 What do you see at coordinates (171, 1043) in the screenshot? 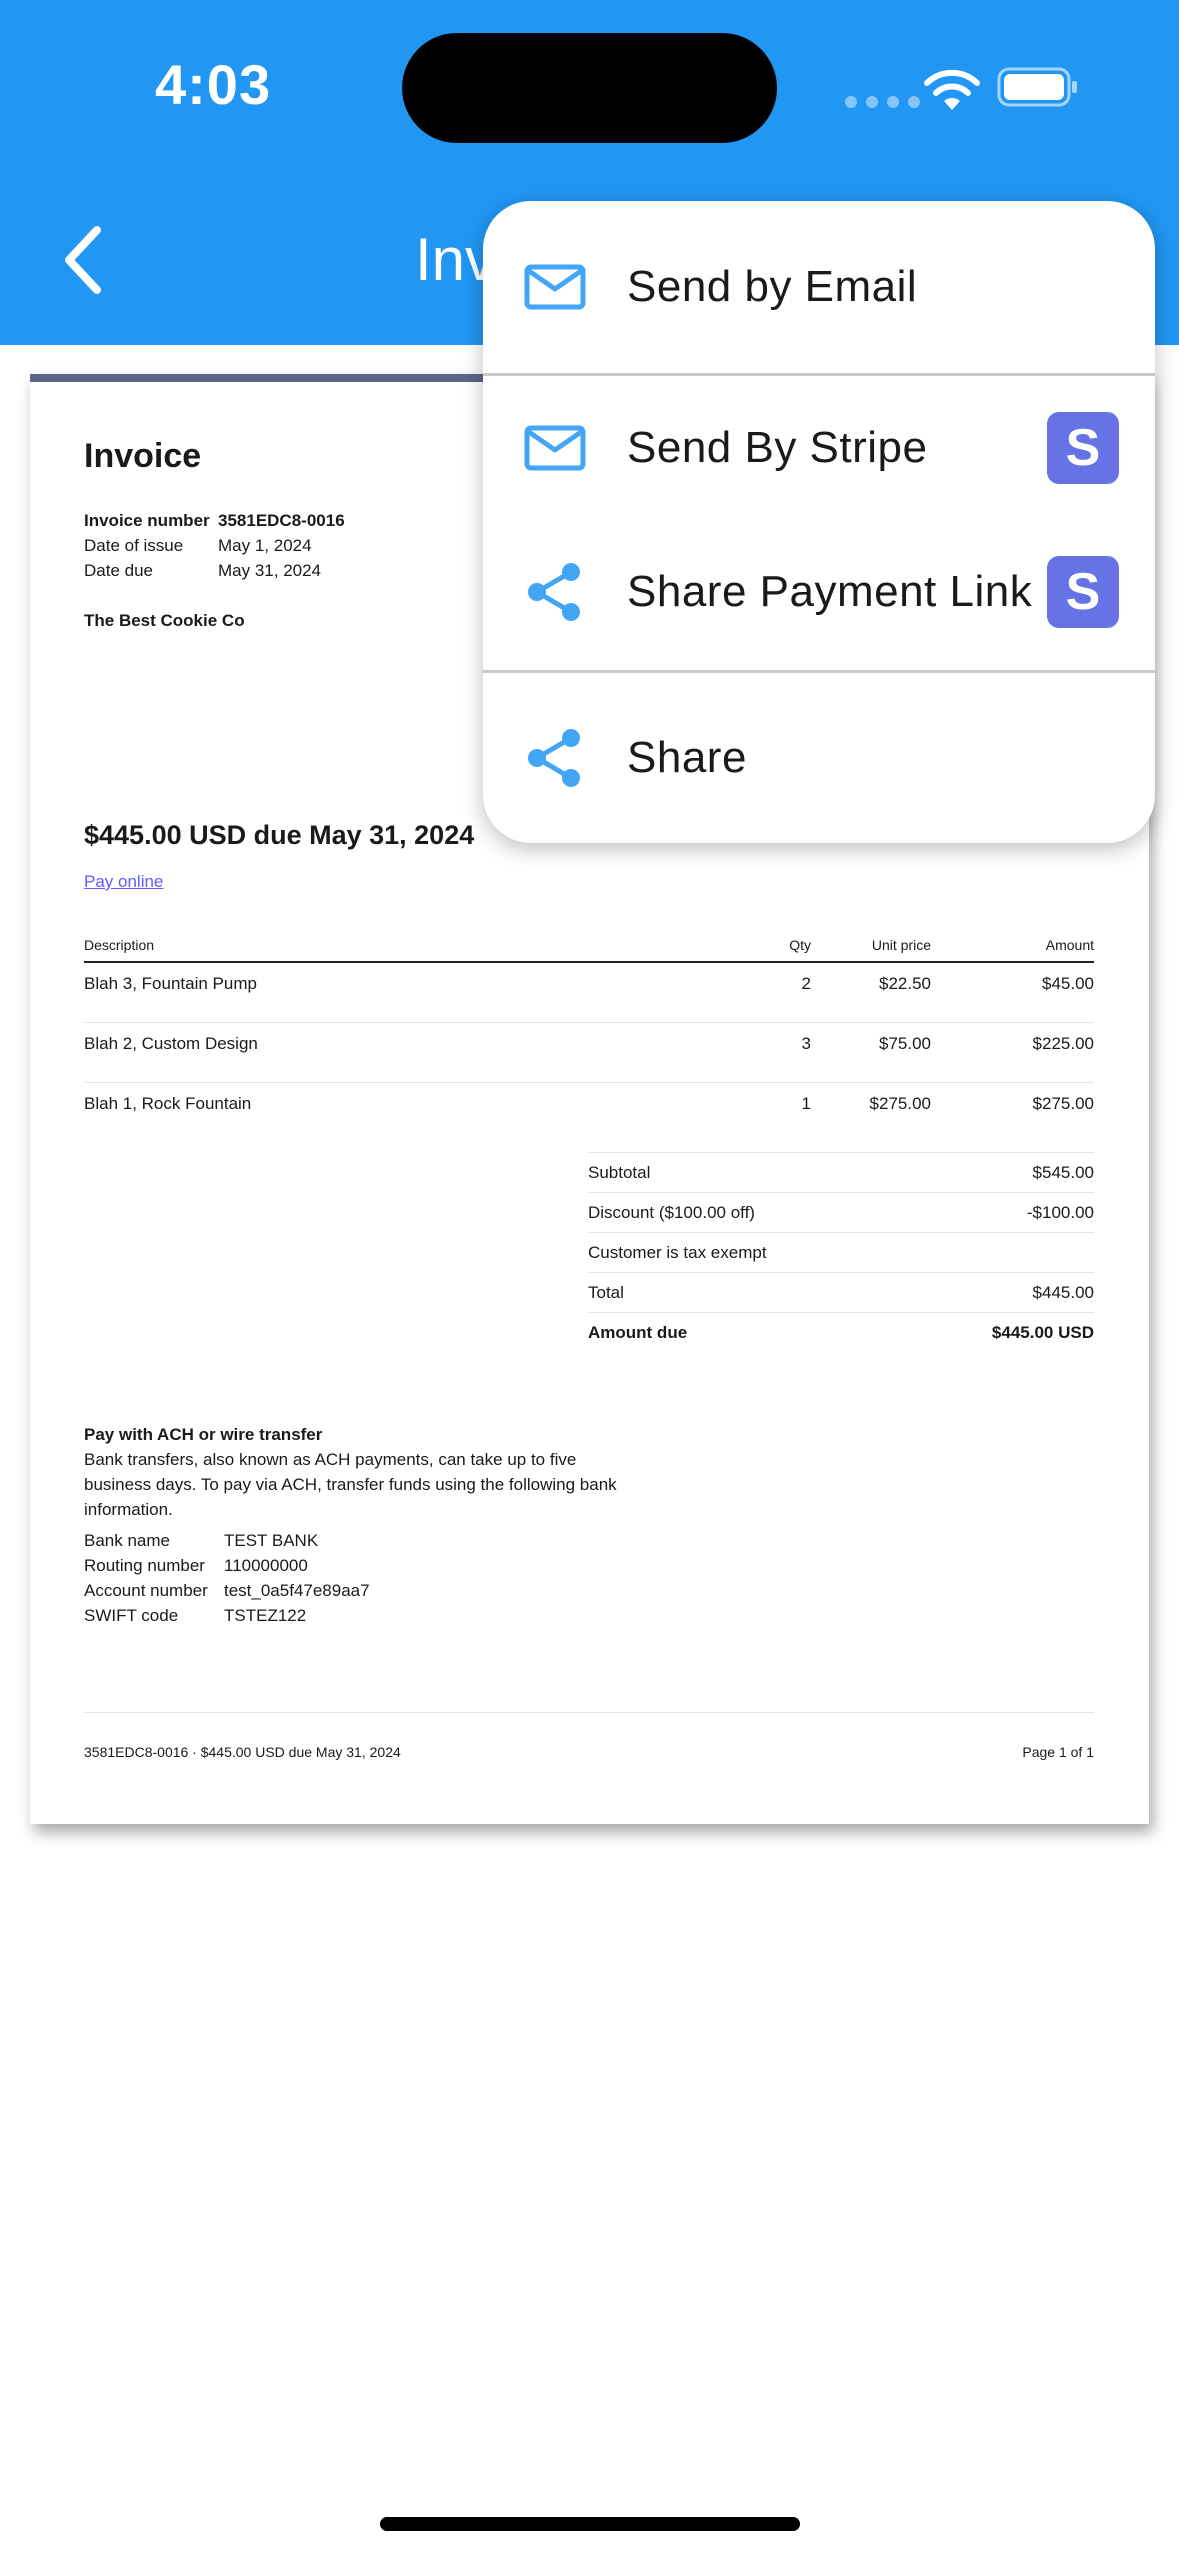
I see `cell-description: Blah 2, Custom Design` at bounding box center [171, 1043].